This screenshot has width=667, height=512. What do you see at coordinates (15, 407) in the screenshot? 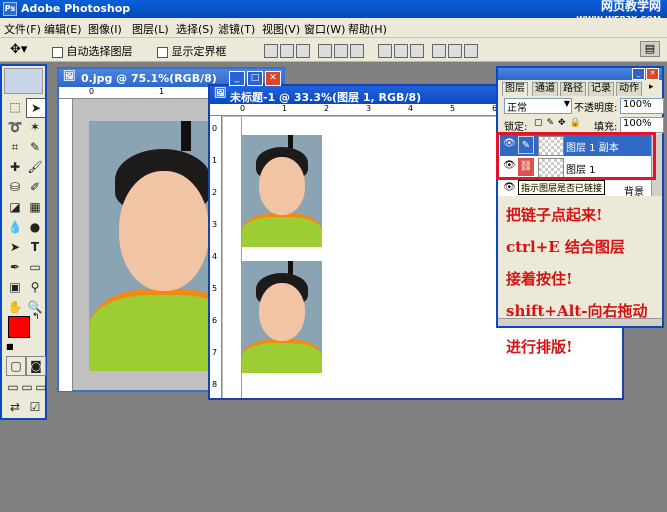
I see `jump-to-imageready-icon: ⇄` at bounding box center [15, 407].